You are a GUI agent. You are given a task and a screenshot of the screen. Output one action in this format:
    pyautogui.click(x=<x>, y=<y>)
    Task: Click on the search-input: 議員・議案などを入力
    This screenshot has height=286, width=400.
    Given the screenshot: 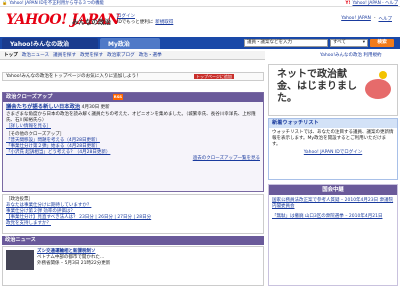 What is the action you would take?
    pyautogui.click(x=286, y=43)
    